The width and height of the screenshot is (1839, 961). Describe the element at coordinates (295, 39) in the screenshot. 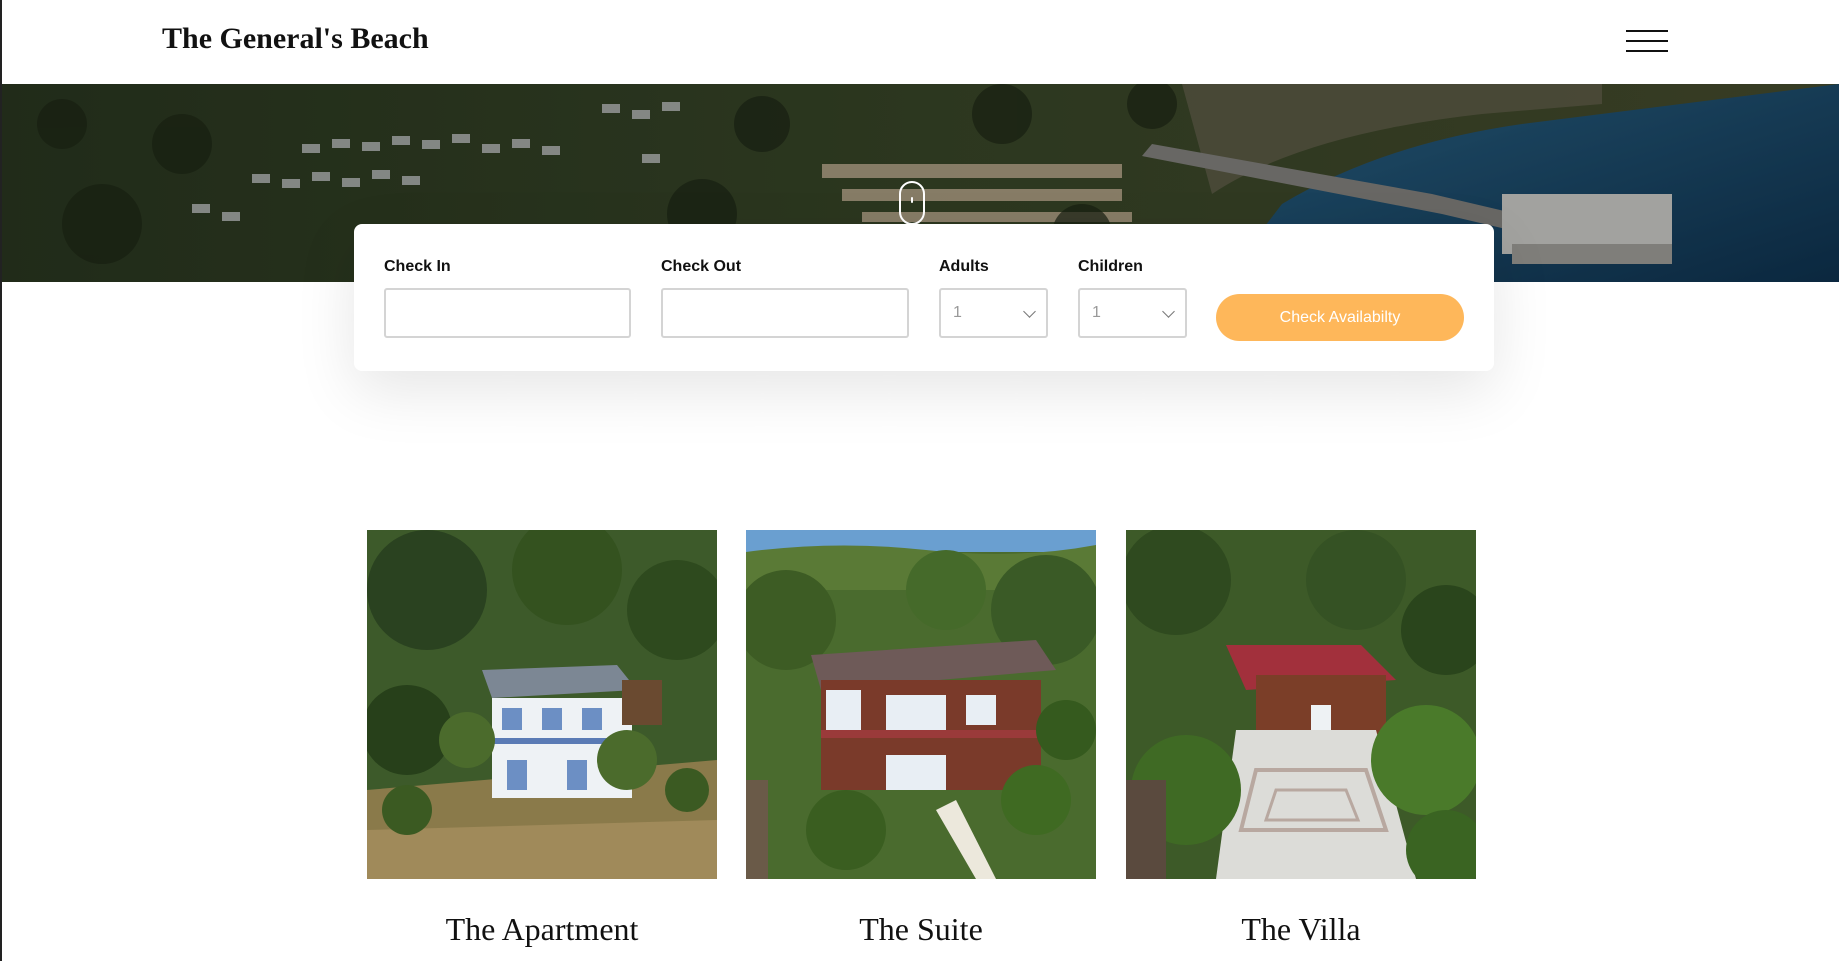

I see `site-brand: The General's Beach` at that location.